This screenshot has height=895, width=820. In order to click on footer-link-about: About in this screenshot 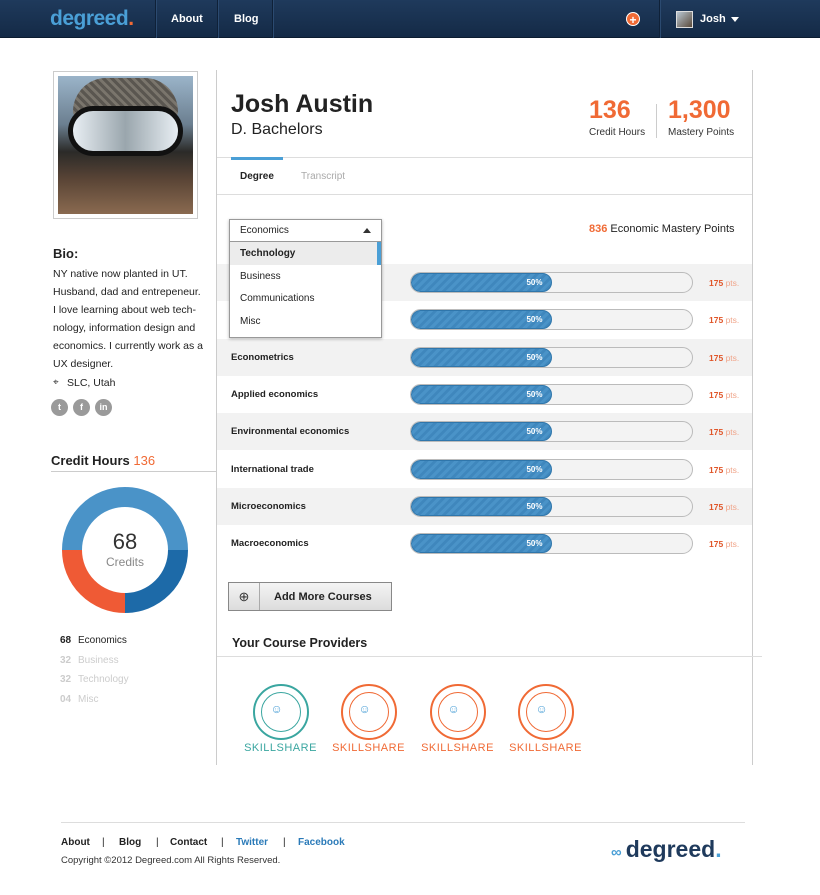, I will do `click(75, 842)`.